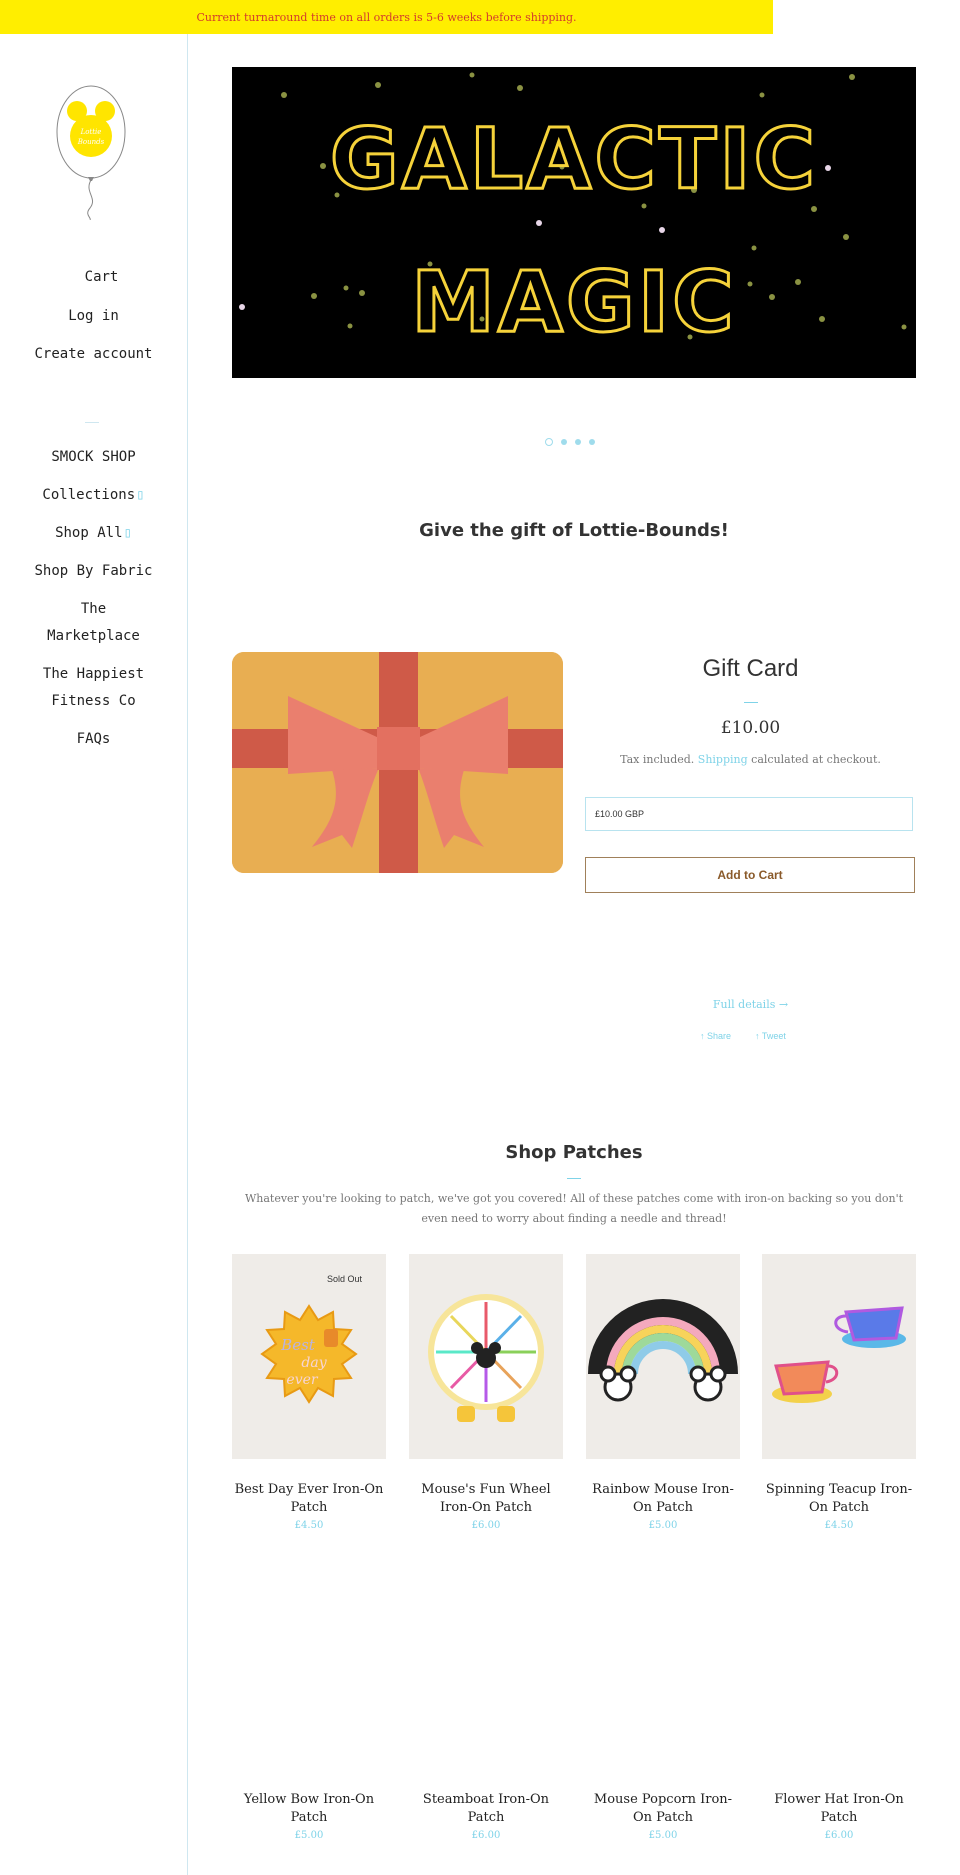  I want to click on nav-happiest-fitness: The Happiest Fitness Co, so click(93, 693).